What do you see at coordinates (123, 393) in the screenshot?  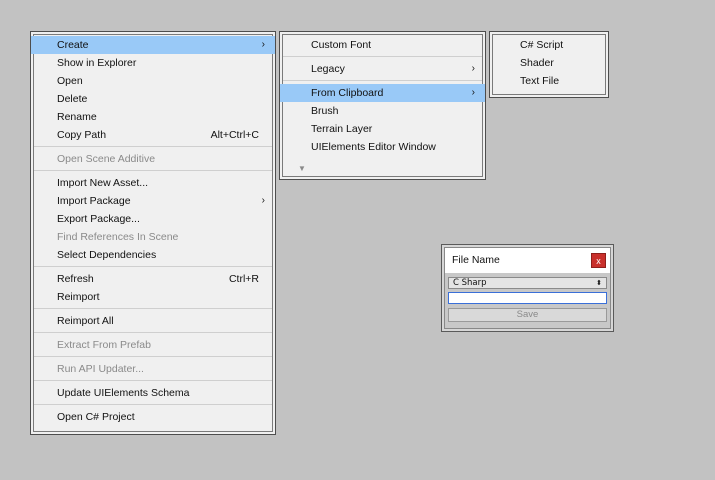 I see `menu-item-label: Update UIElements Schema` at bounding box center [123, 393].